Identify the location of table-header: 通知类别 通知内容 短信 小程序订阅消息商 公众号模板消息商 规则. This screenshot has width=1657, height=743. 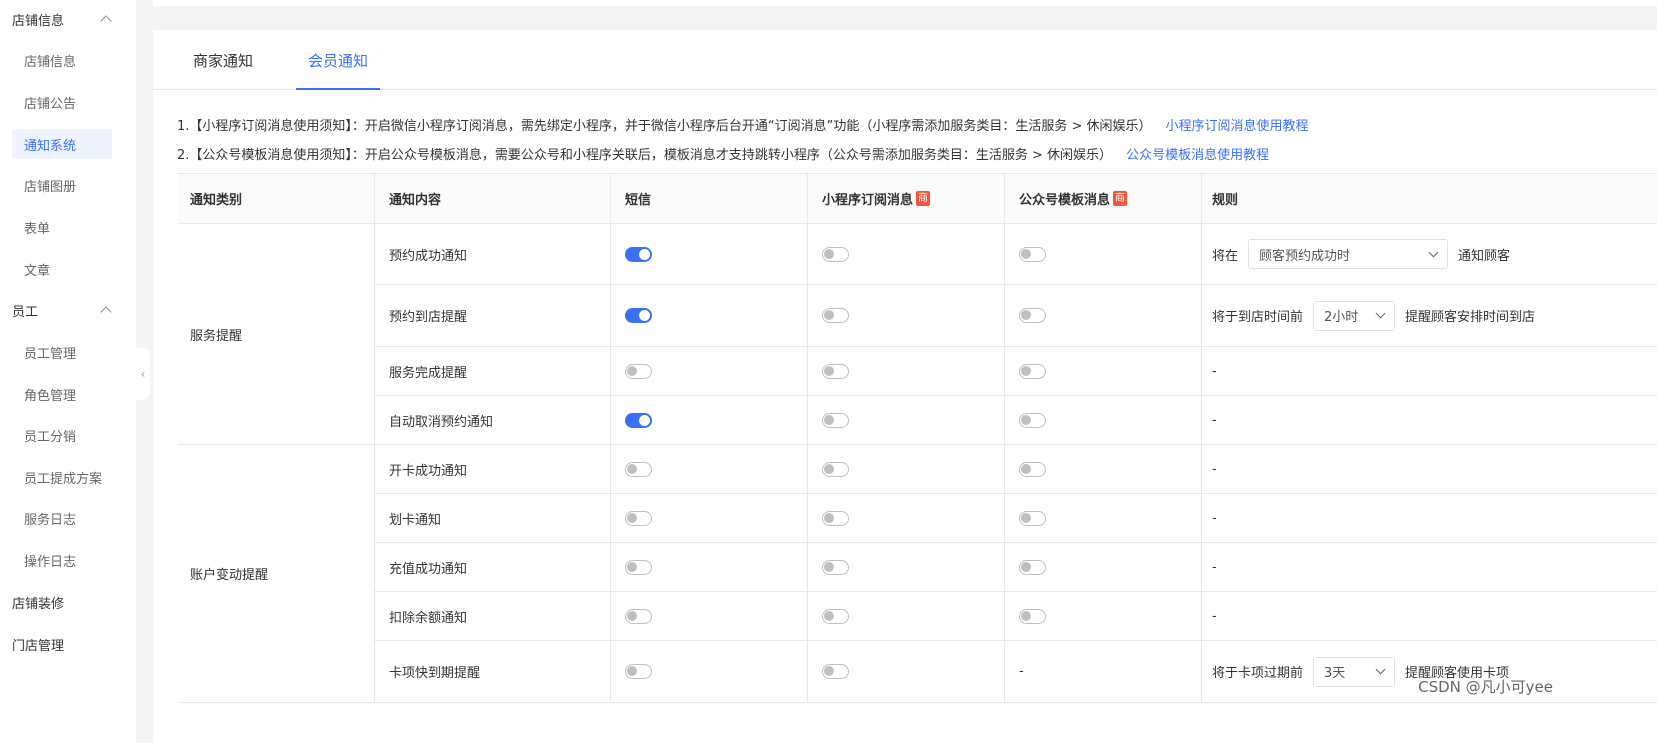
(917, 199).